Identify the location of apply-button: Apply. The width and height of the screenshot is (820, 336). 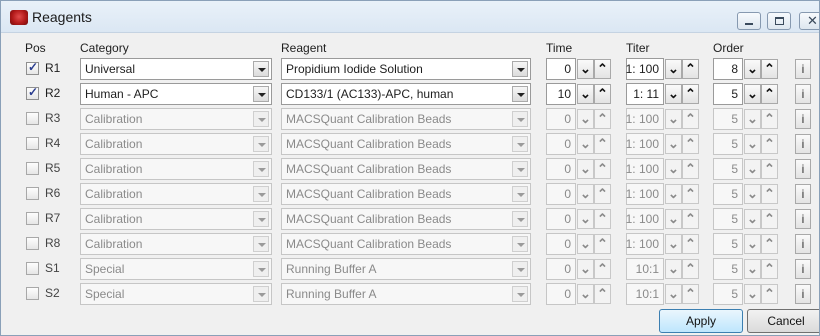
(701, 321).